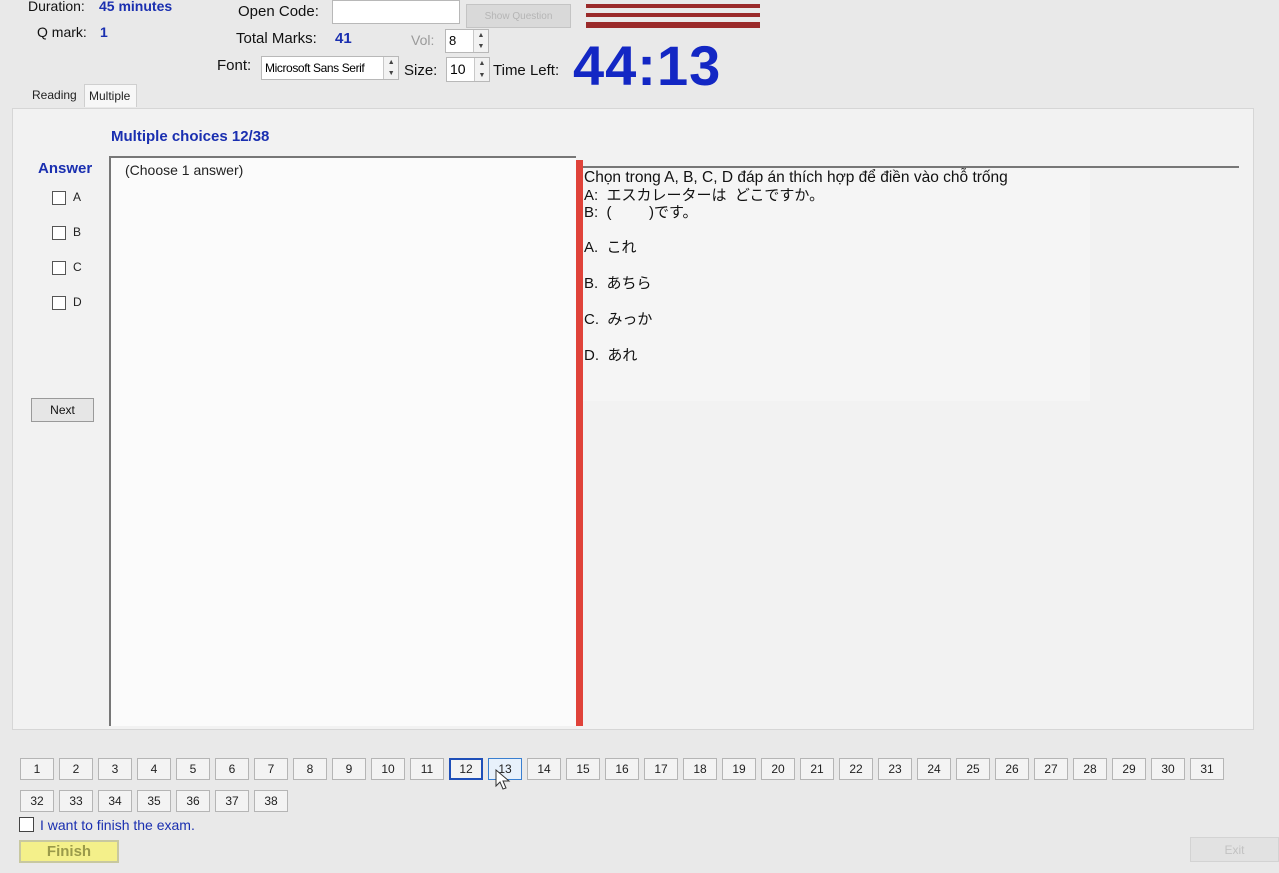 This screenshot has height=873, width=1279. What do you see at coordinates (154, 769) in the screenshot?
I see `question-button-4: 4` at bounding box center [154, 769].